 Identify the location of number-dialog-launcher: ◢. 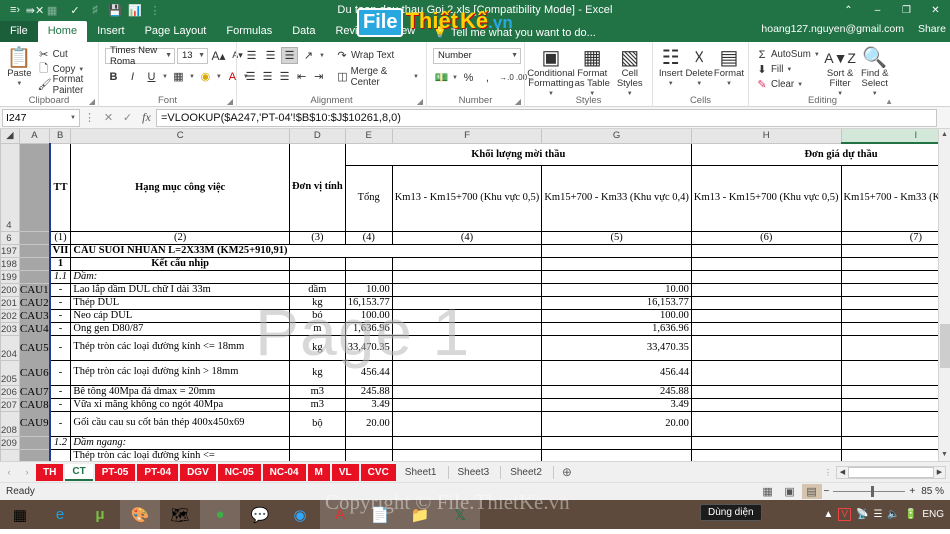
(518, 101).